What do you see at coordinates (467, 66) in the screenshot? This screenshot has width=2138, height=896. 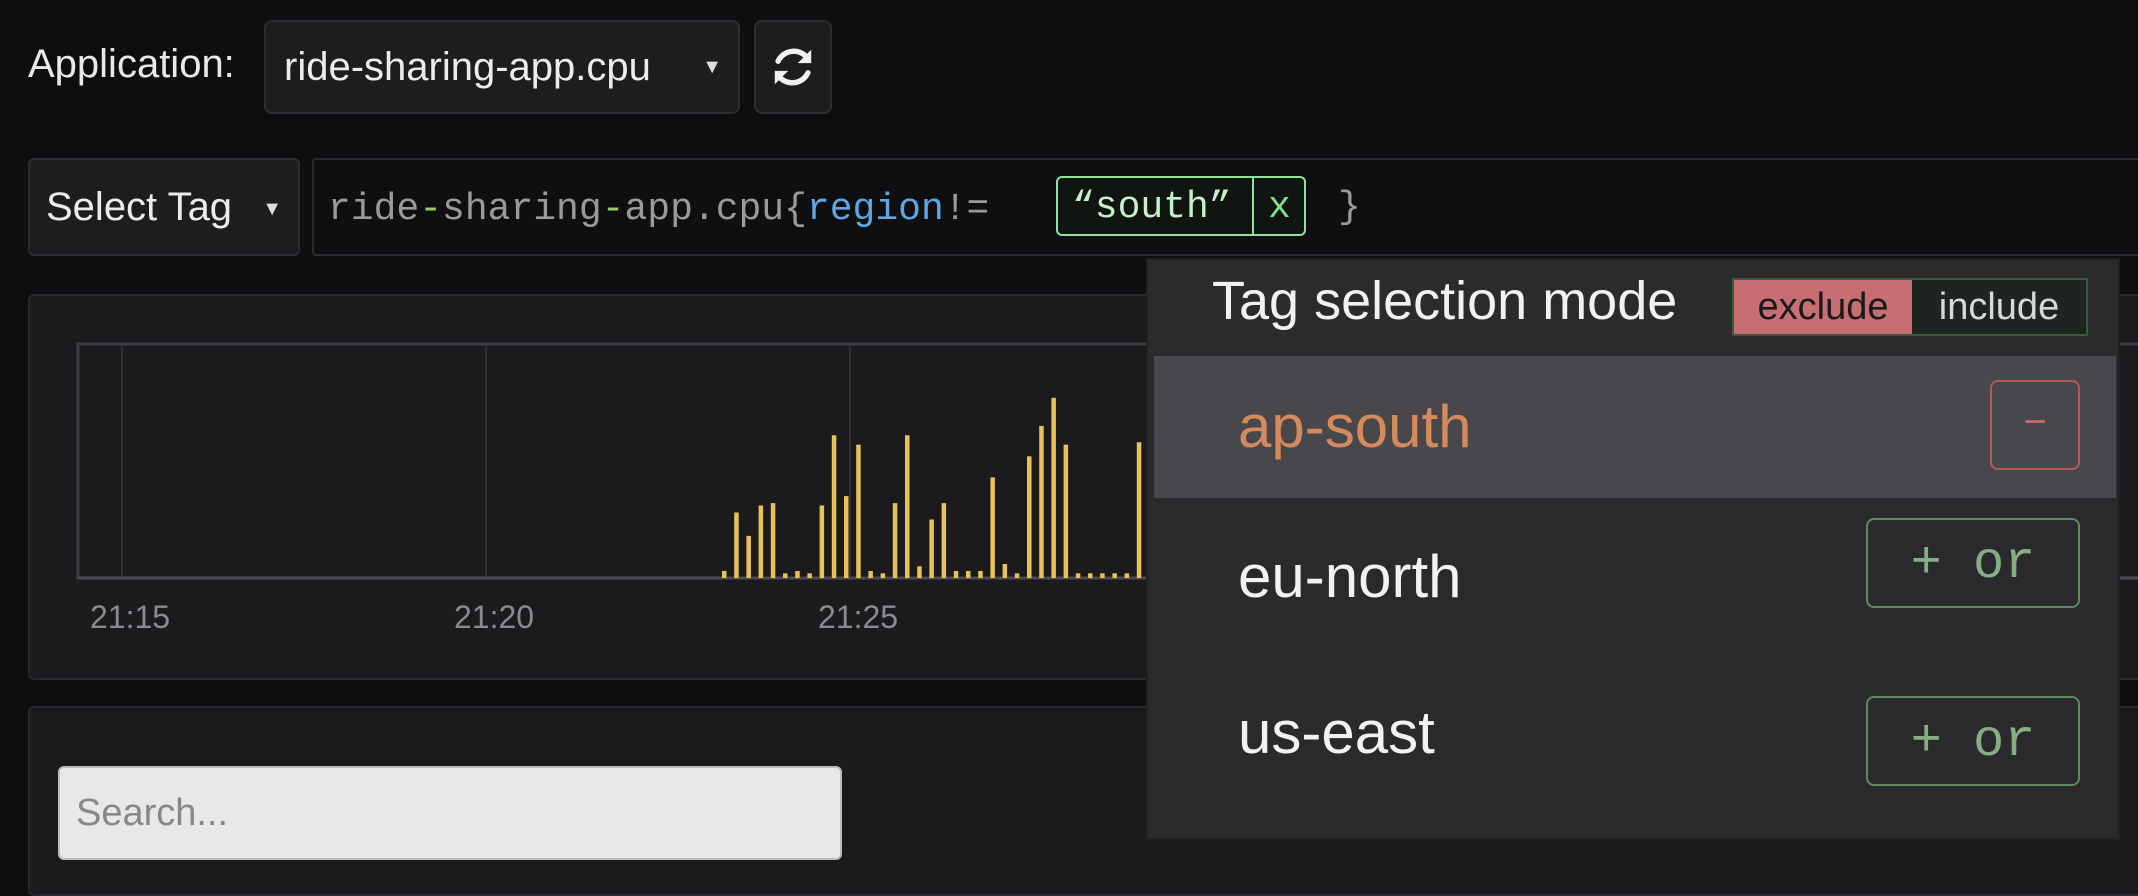 I see `application-select-value: ride-sharing-app.cpu` at bounding box center [467, 66].